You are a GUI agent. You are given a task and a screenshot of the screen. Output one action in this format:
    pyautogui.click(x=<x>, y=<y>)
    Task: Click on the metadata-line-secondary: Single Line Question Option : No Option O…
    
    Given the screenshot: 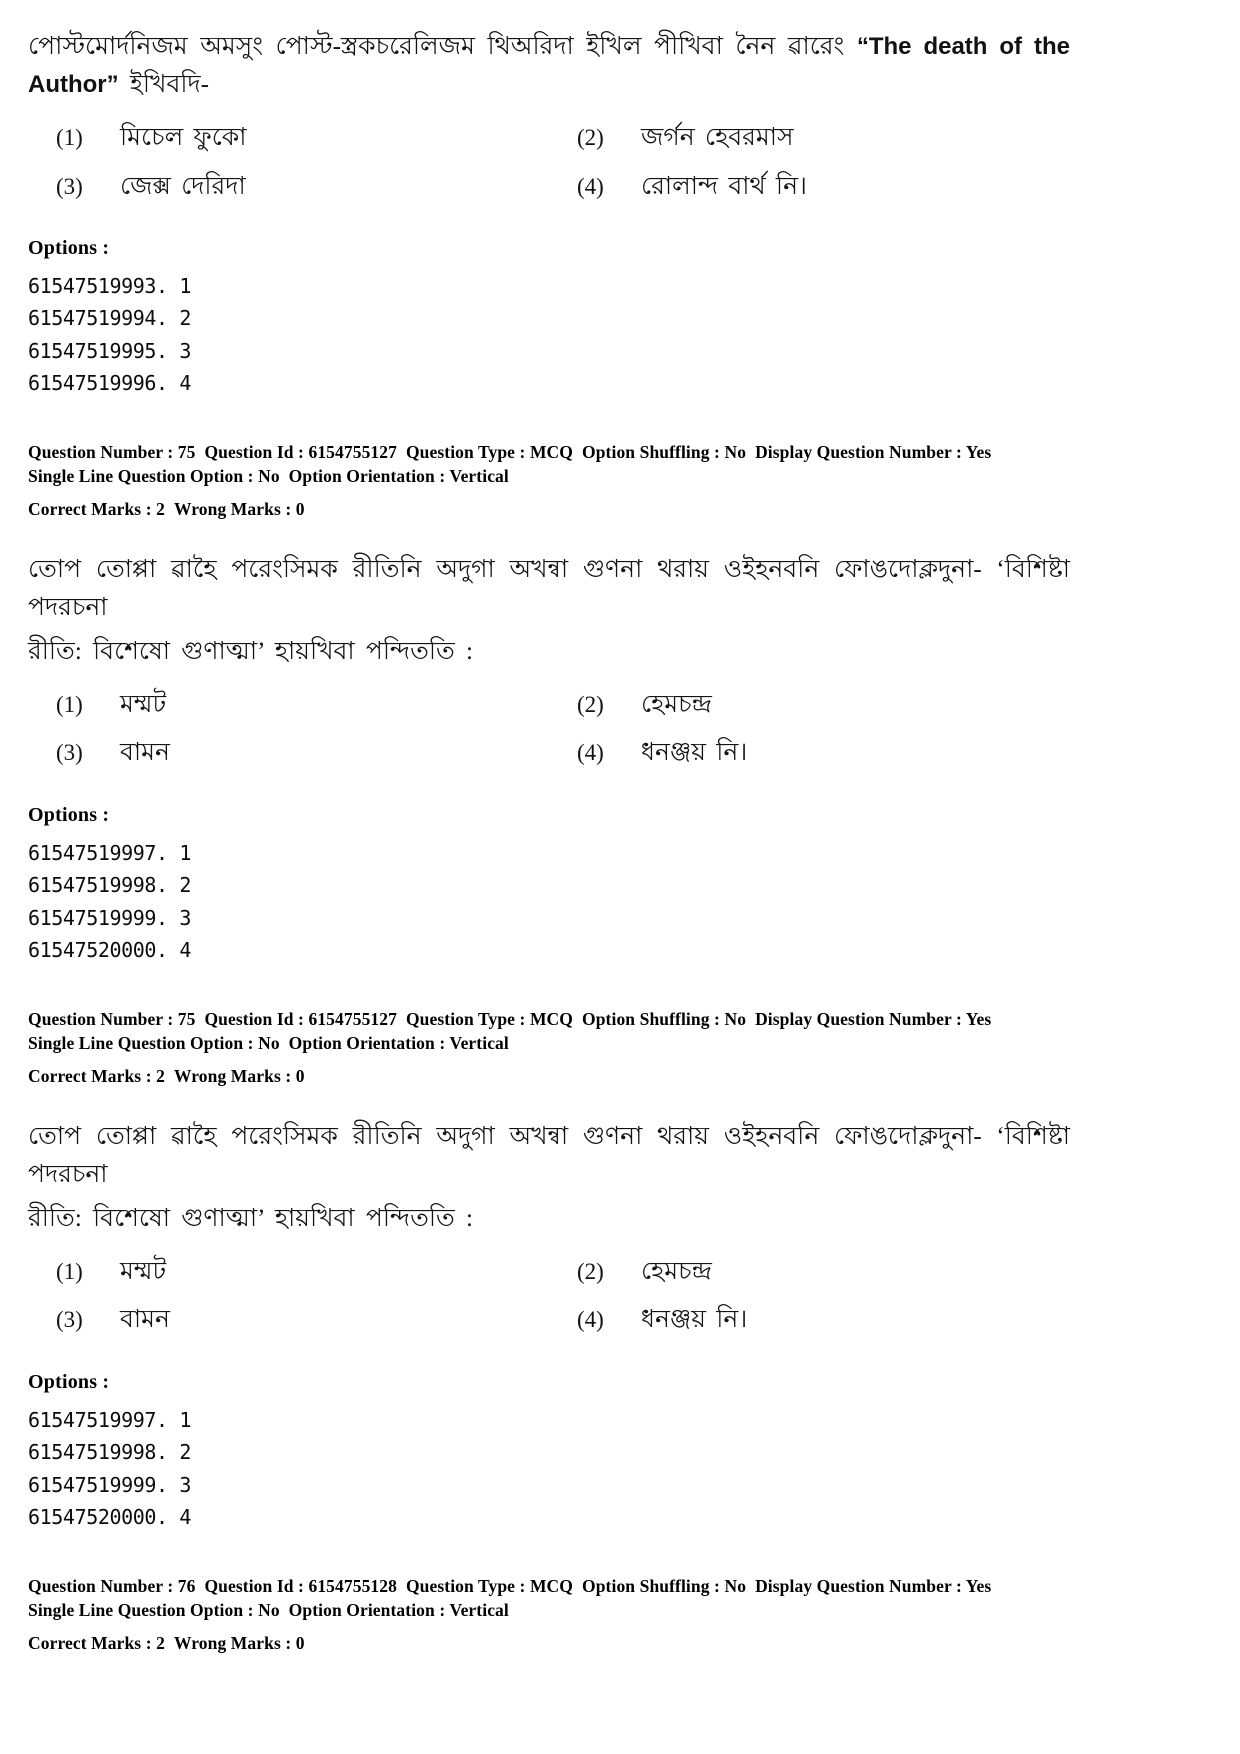 What is the action you would take?
    pyautogui.click(x=549, y=1610)
    